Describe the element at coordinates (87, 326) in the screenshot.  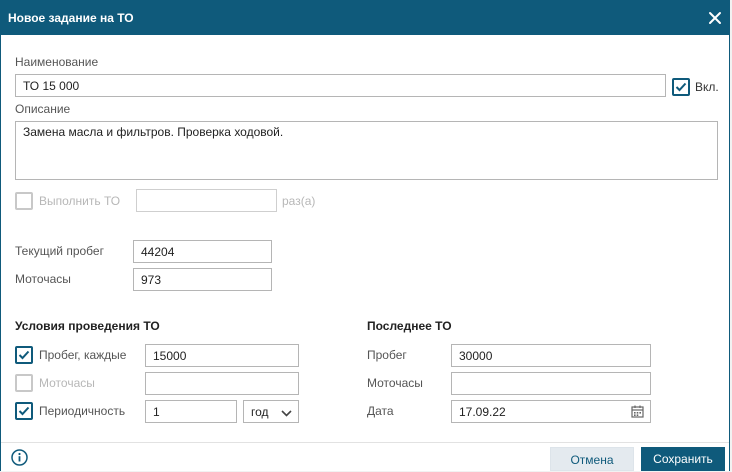
I see `conditions-heading: Условия проведения ТО` at that location.